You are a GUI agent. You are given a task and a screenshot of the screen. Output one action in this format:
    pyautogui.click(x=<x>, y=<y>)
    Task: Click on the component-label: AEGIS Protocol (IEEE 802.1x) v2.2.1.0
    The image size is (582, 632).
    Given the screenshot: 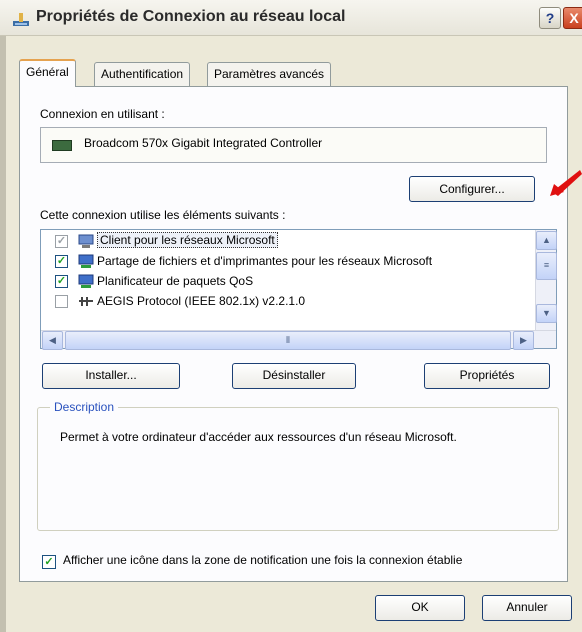 What is the action you would take?
    pyautogui.click(x=201, y=301)
    